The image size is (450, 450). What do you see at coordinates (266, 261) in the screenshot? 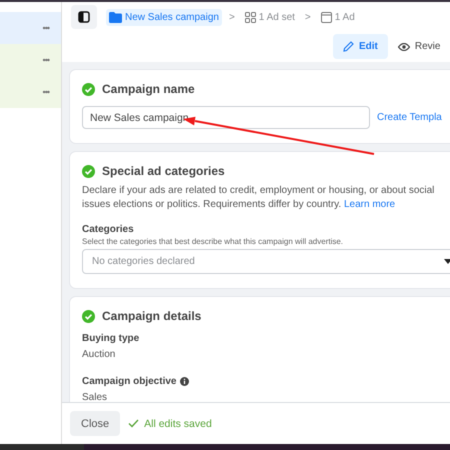
I see `categories-dropdown: No categories declared` at bounding box center [266, 261].